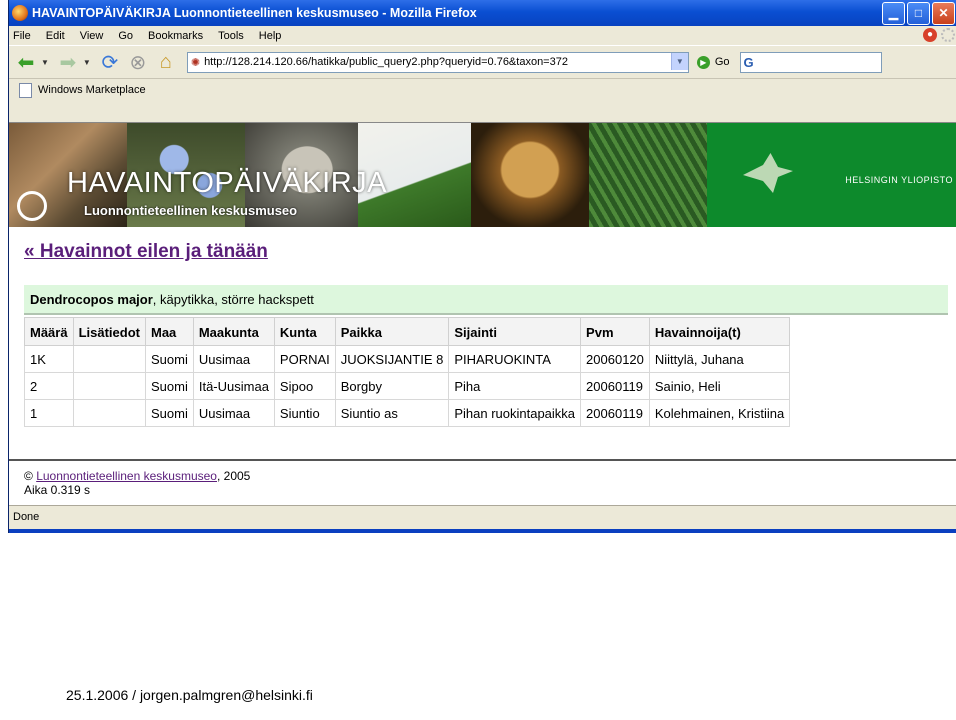 Image resolution: width=956 pixels, height=720 pixels. I want to click on banner-fern-photo, so click(648, 175).